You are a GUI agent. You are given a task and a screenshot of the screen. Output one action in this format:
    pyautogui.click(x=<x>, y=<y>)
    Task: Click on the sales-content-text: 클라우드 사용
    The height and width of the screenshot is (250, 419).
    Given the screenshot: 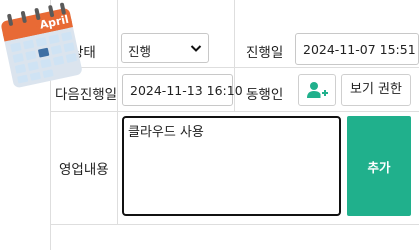 What is the action you would take?
    pyautogui.click(x=166, y=132)
    